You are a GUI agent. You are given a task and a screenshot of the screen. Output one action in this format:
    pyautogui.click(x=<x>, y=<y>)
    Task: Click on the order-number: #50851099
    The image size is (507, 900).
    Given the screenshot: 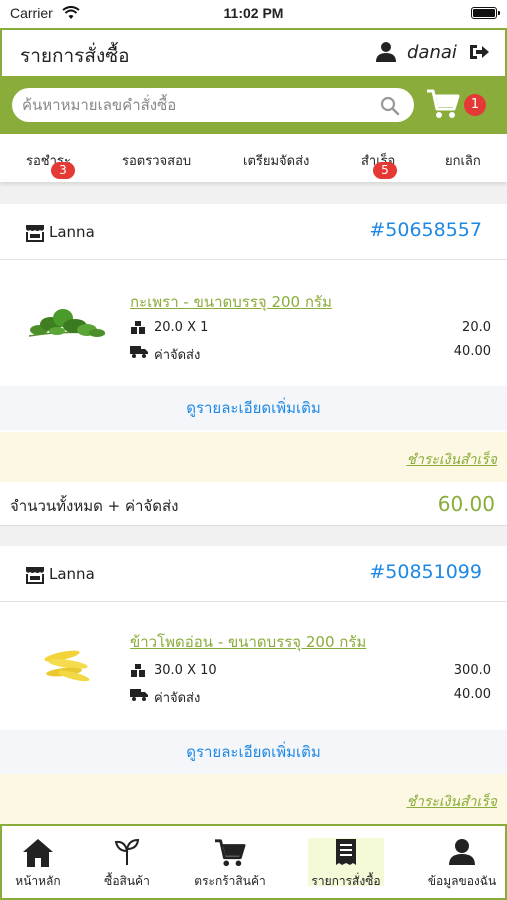 What is the action you would take?
    pyautogui.click(x=425, y=572)
    